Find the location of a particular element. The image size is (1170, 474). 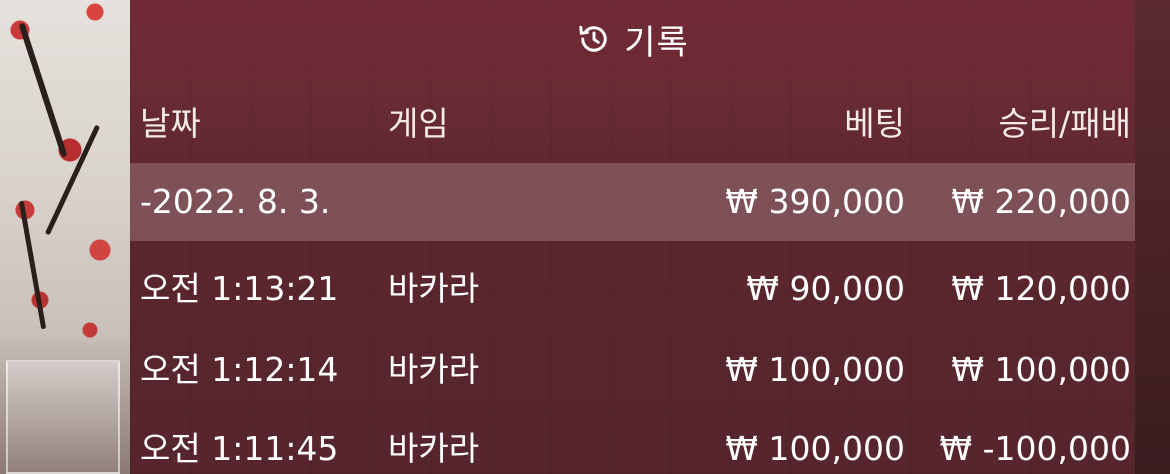

row-result: ₩ 120,000 is located at coordinates (1041, 288).